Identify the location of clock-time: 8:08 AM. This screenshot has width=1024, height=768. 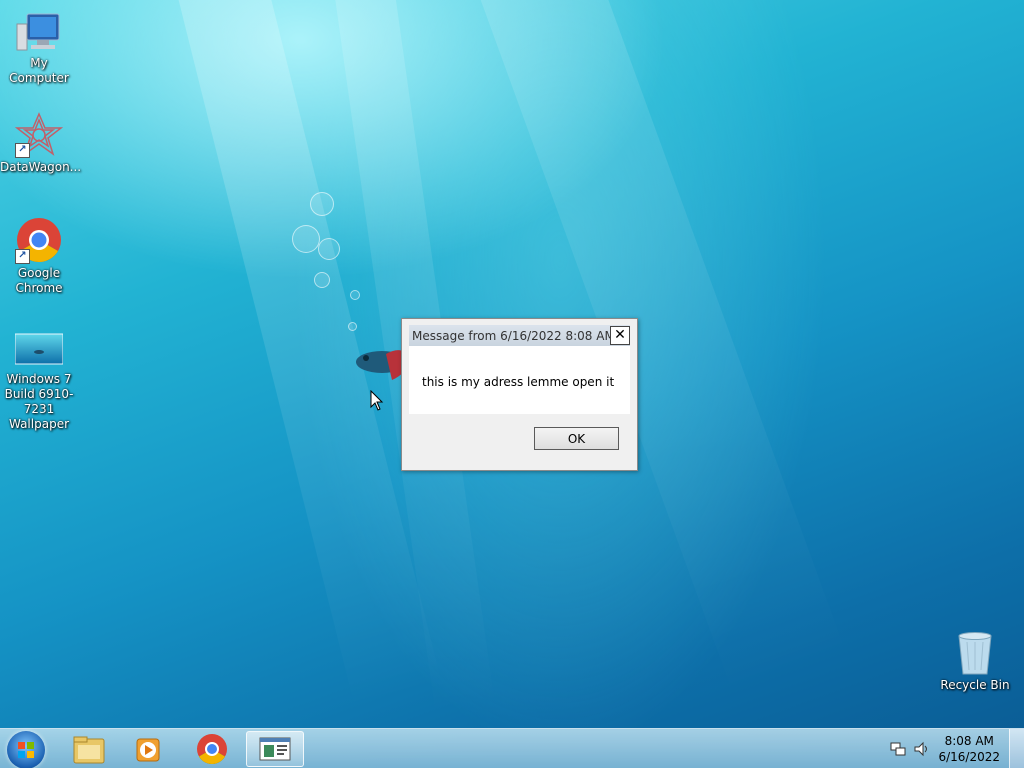
(969, 741).